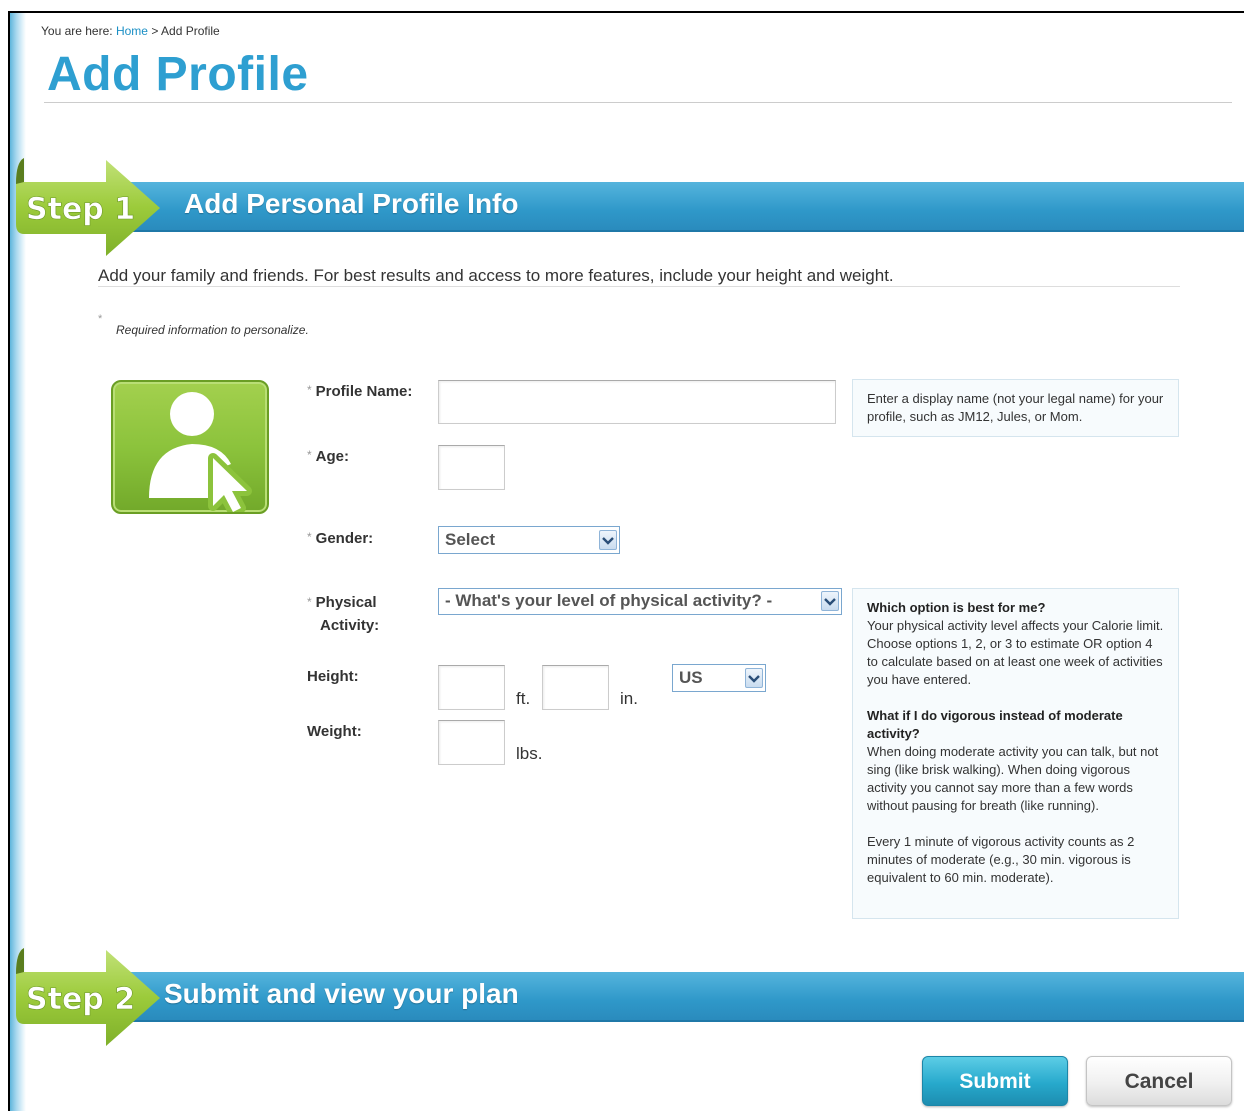  Describe the element at coordinates (637, 402) in the screenshot. I see `profile-name-input` at that location.